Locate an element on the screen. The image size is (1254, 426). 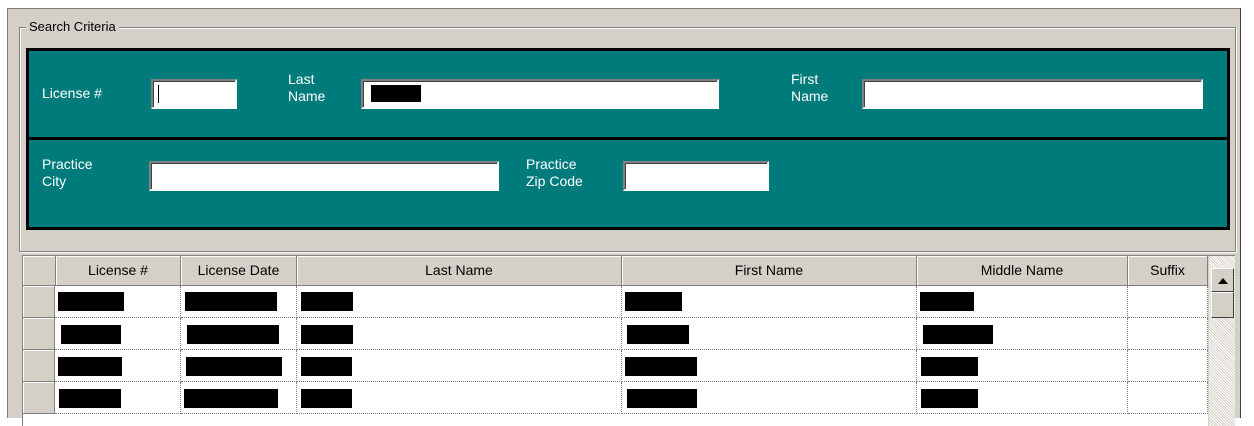
scroll-up-button is located at coordinates (1222, 280).